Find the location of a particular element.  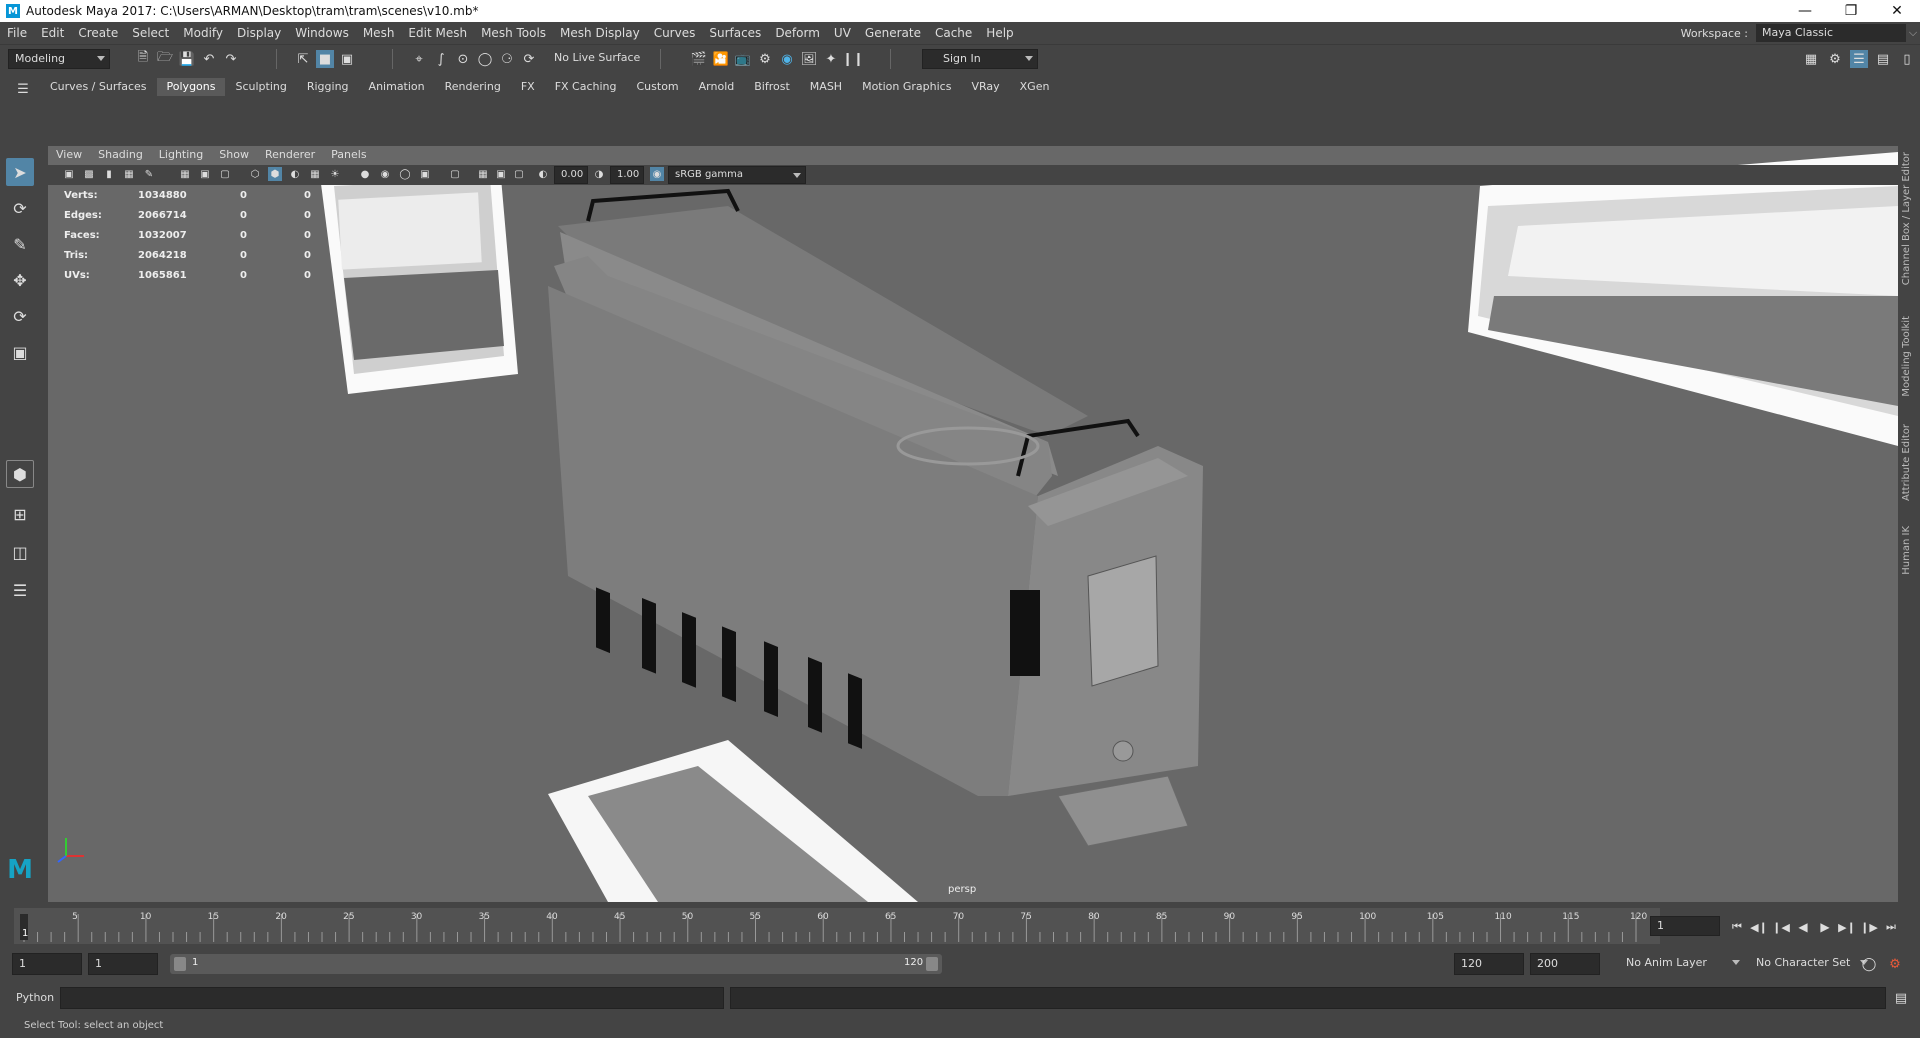

tool-settings-icon: ⚙ is located at coordinates (1835, 59).